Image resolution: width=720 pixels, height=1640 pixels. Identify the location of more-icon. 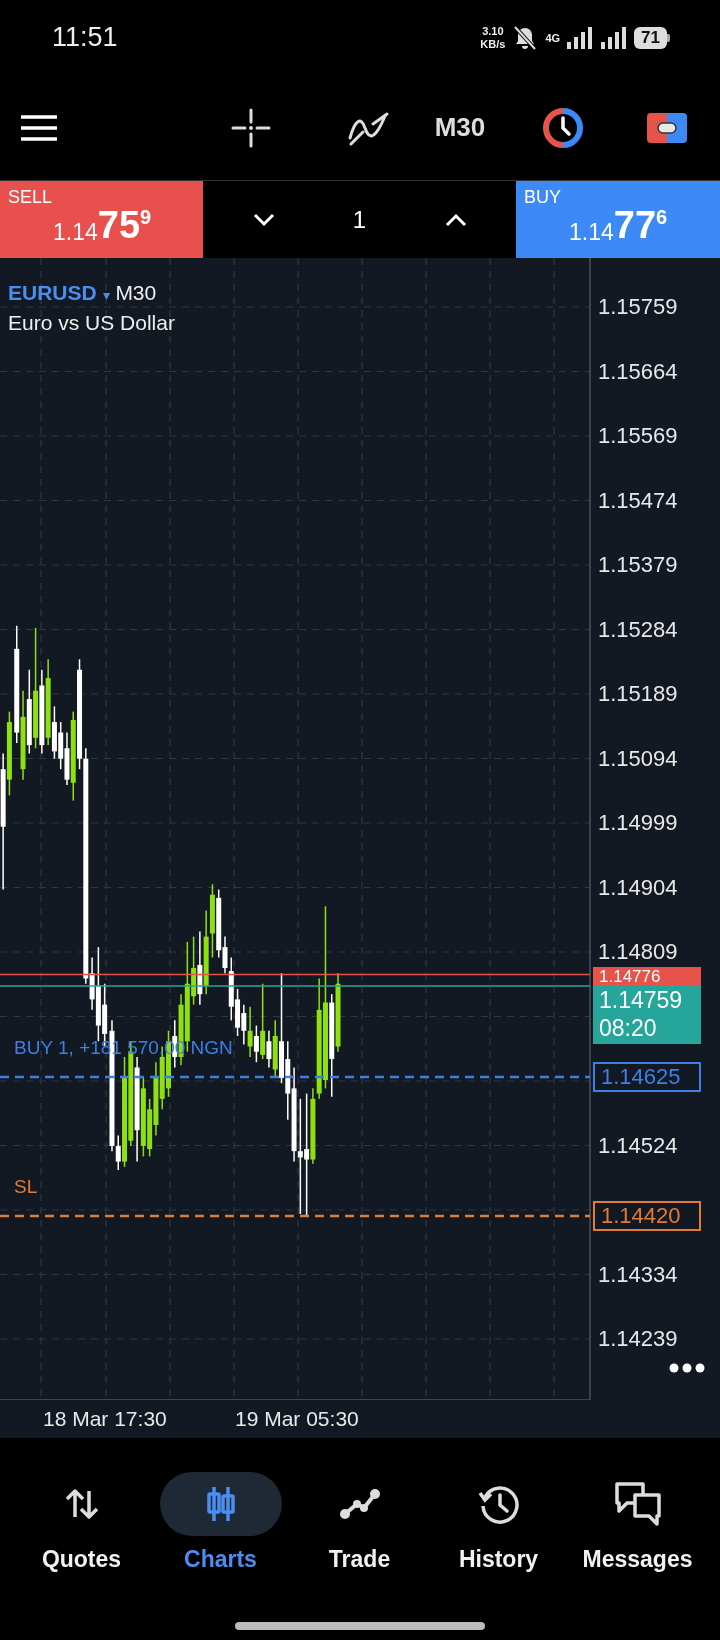
(687, 1368).